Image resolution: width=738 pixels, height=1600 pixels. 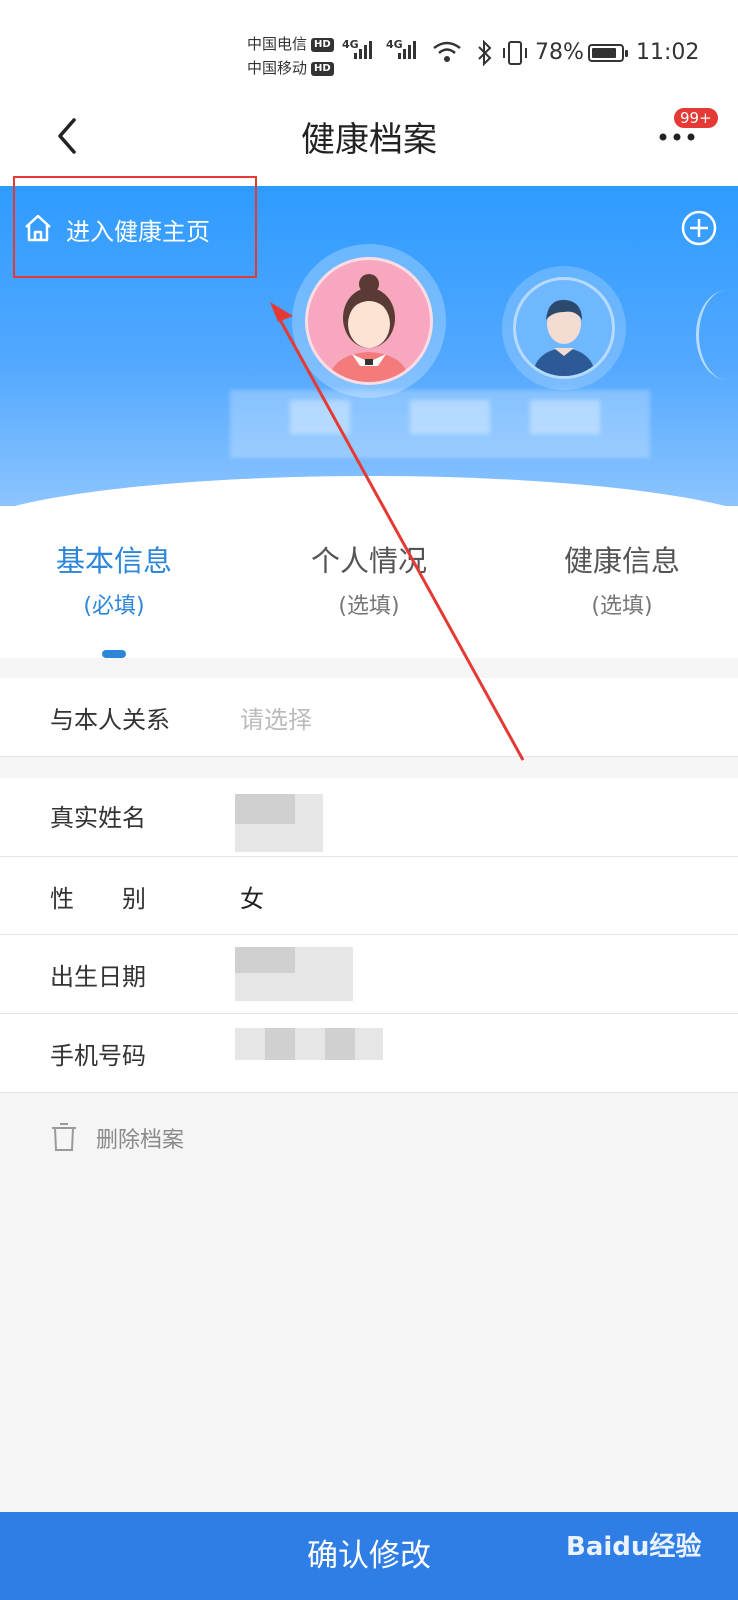 What do you see at coordinates (64, 1137) in the screenshot?
I see `trash-icon` at bounding box center [64, 1137].